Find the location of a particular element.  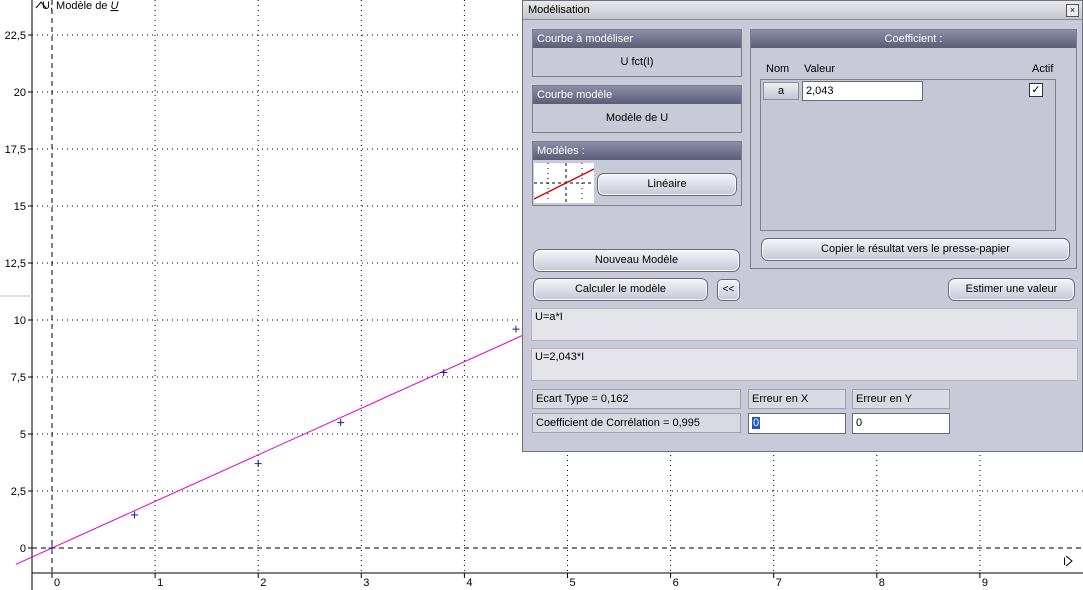

linear-model-icon is located at coordinates (564, 183).